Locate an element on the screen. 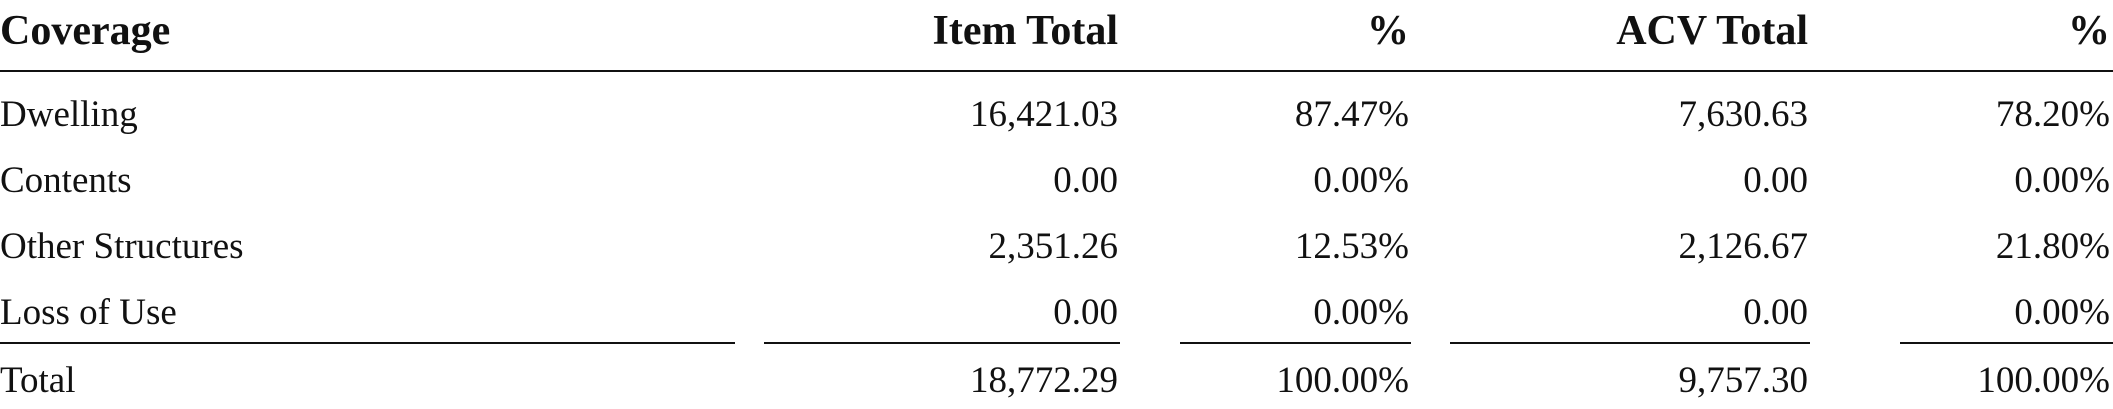  total-divider-acv-total is located at coordinates (1630, 343).